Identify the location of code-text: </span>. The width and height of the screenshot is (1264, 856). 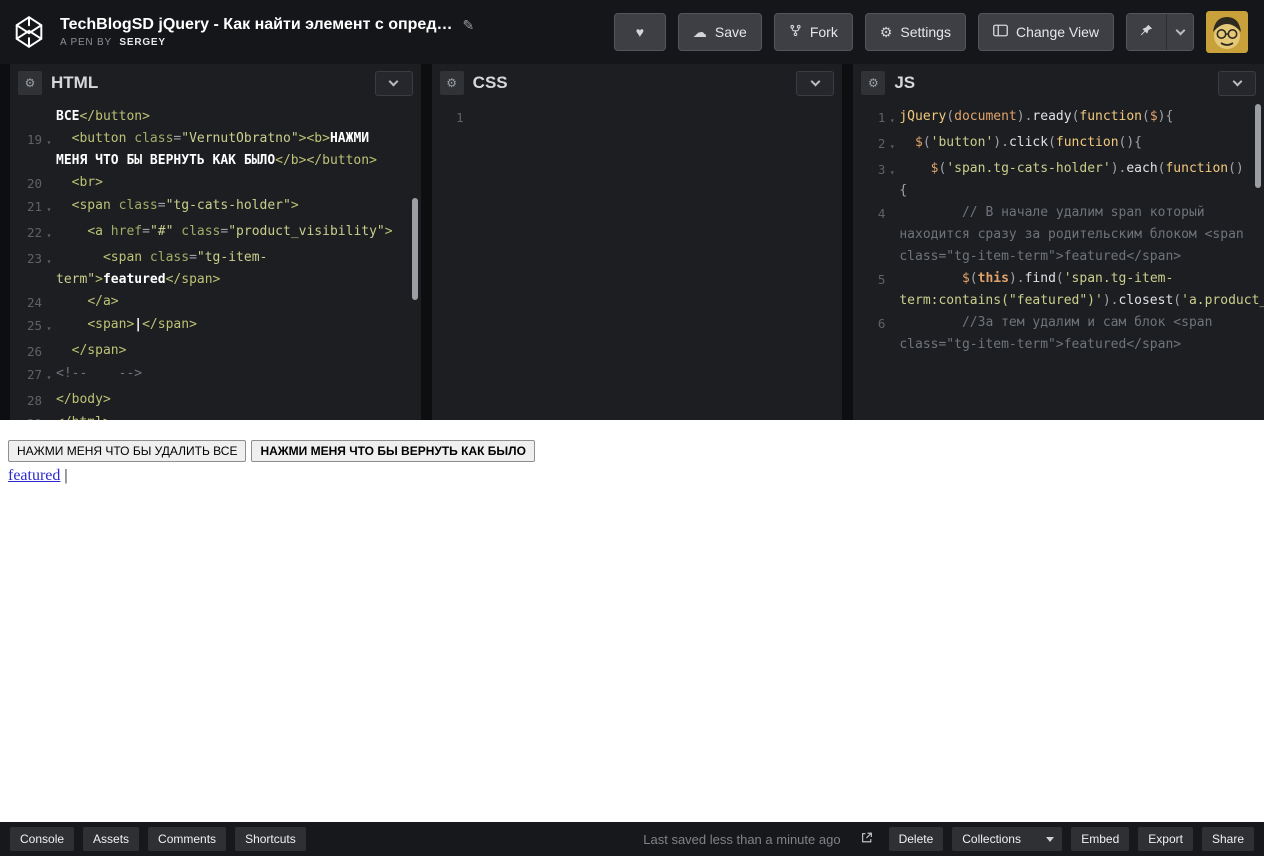
(99, 350).